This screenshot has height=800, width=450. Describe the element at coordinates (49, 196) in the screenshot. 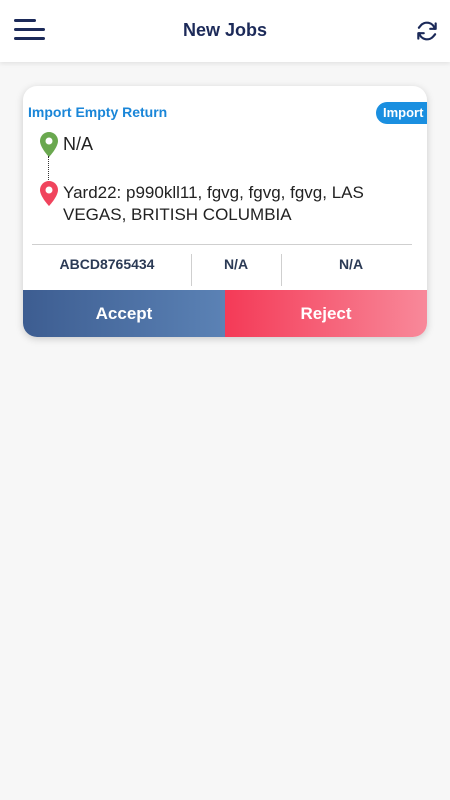

I see `destination-pin-icon` at that location.